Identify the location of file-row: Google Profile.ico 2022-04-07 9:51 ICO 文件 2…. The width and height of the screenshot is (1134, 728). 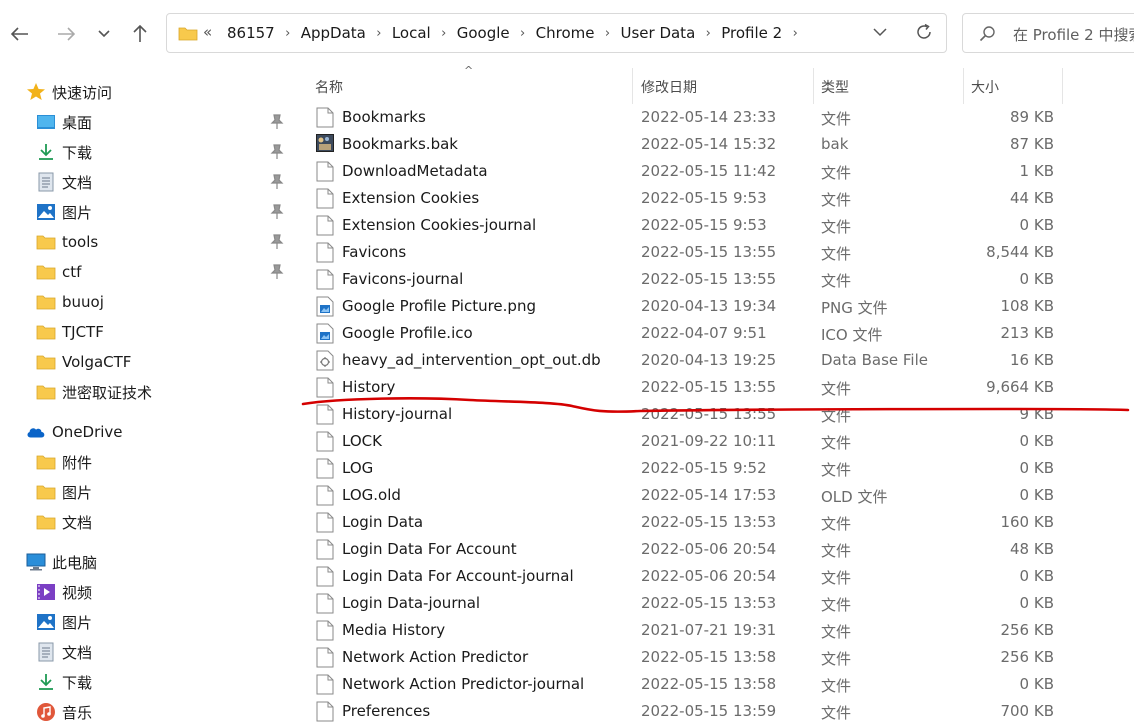
(715, 333).